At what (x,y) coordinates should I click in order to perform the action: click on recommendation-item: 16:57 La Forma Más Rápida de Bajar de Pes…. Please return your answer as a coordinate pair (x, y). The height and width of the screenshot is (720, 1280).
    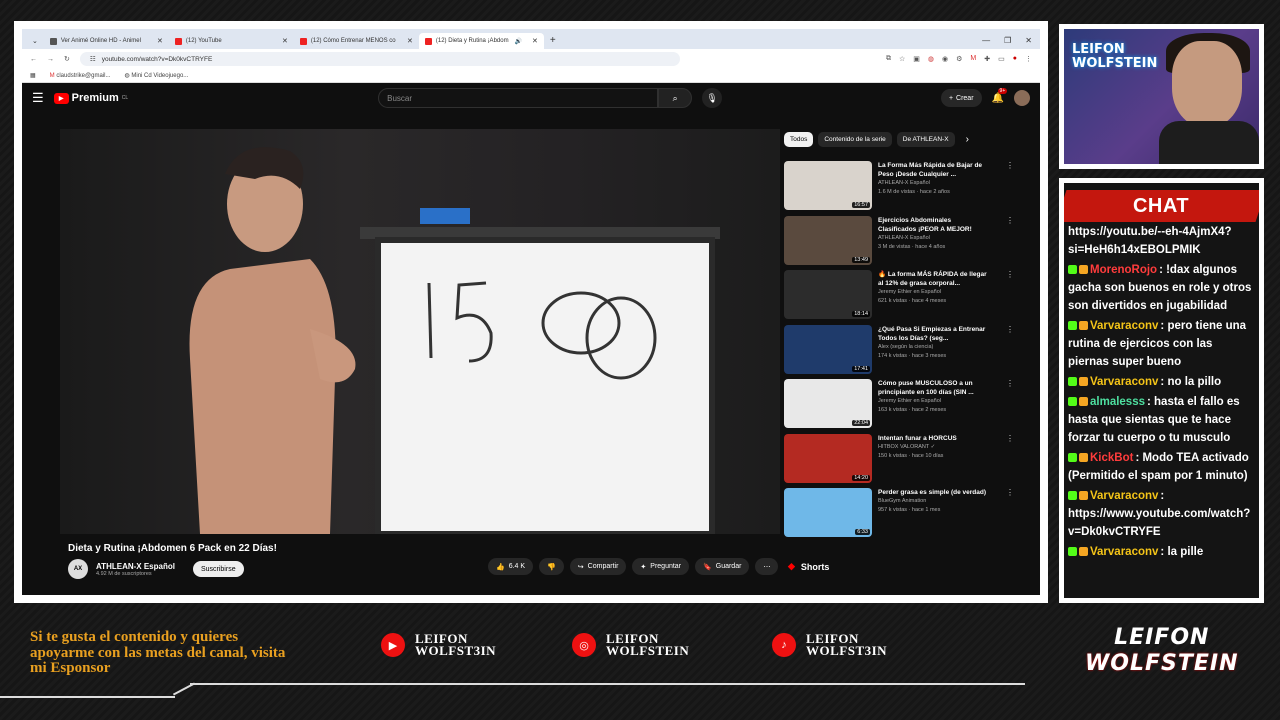
    Looking at the image, I should click on (899, 188).